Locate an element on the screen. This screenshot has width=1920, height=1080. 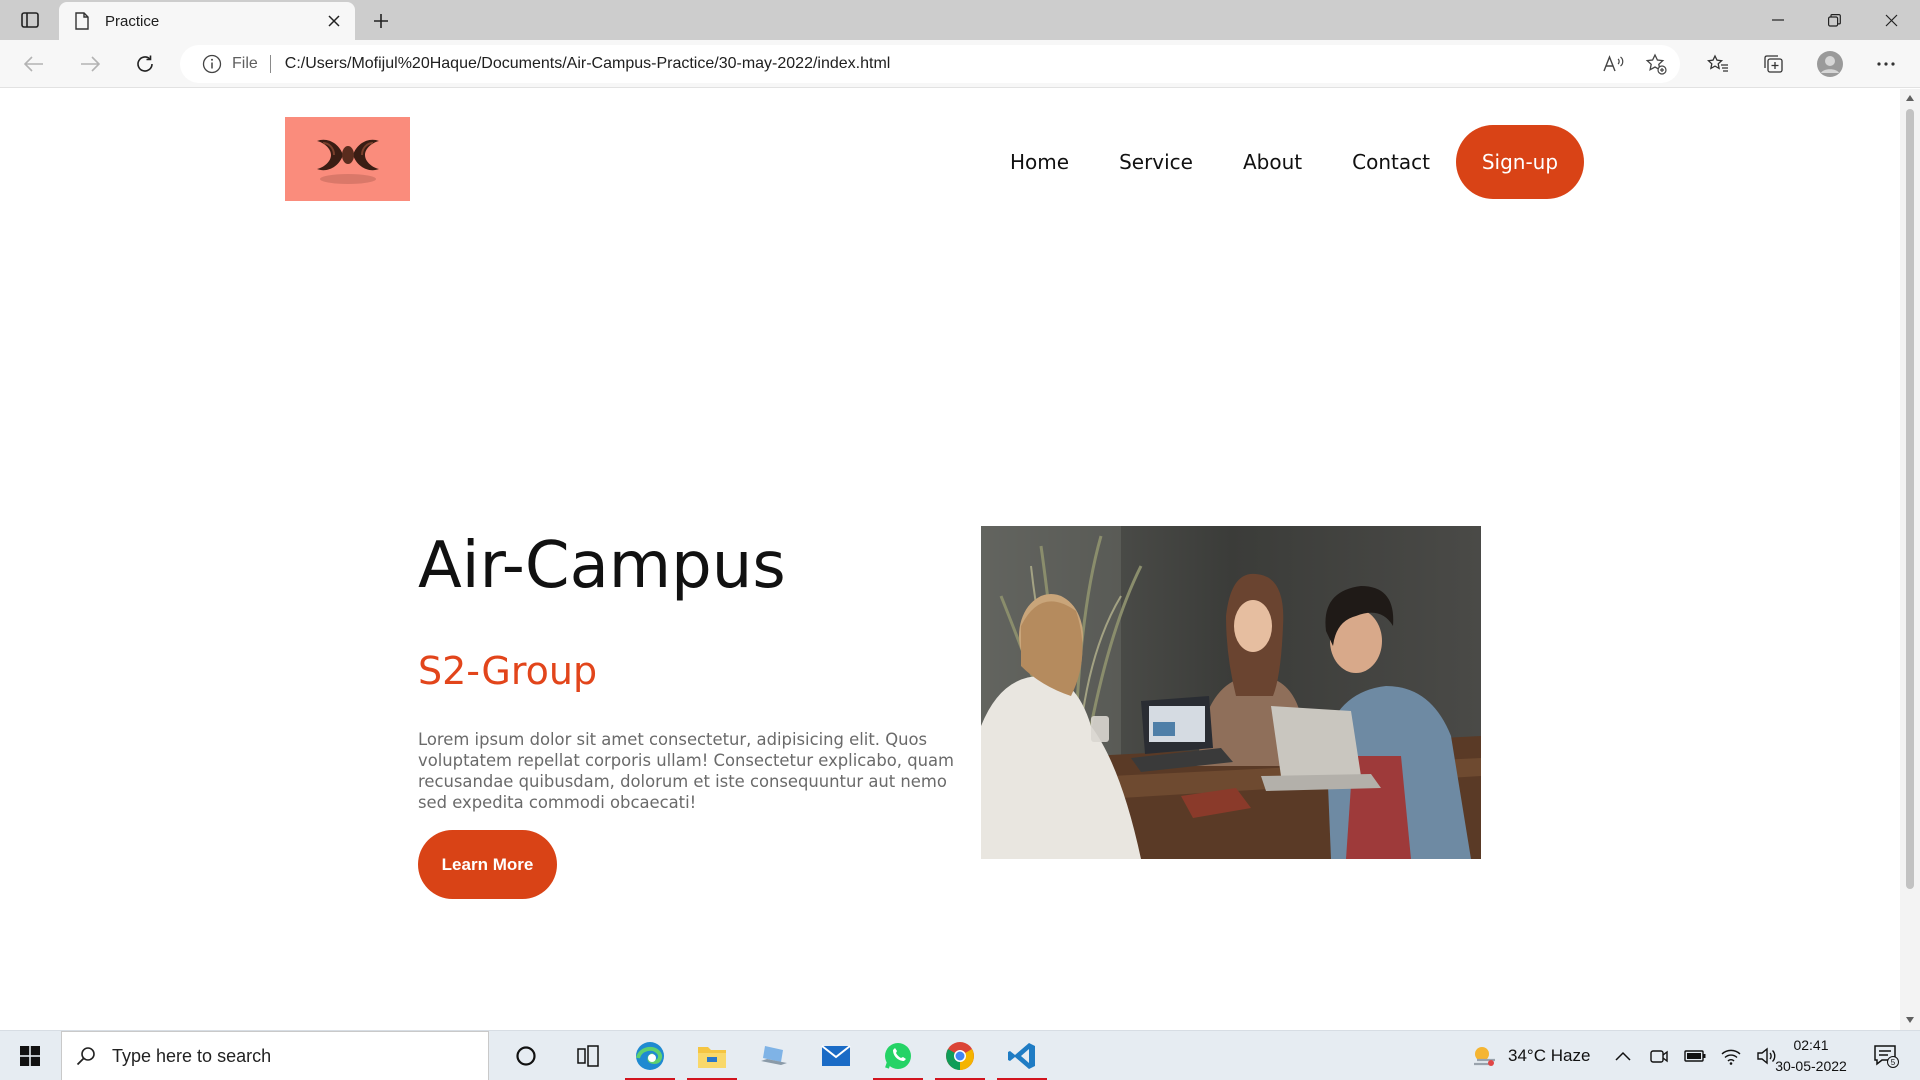
scroll-up-arrow-icon is located at coordinates (1910, 98).